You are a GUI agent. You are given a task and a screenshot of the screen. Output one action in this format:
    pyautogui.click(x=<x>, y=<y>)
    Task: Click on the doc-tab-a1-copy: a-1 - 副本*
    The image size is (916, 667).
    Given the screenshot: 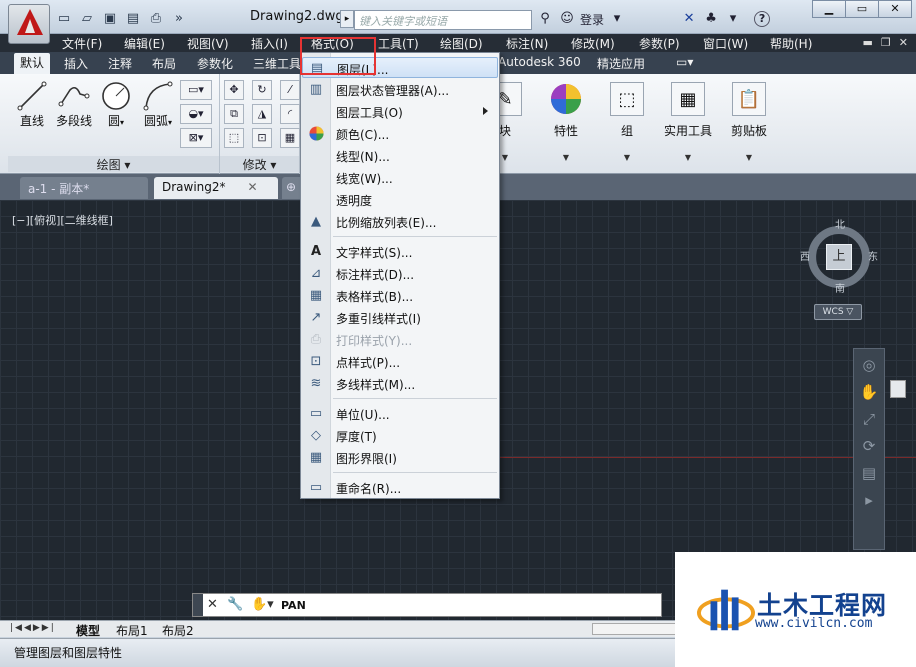 What is the action you would take?
    pyautogui.click(x=84, y=188)
    